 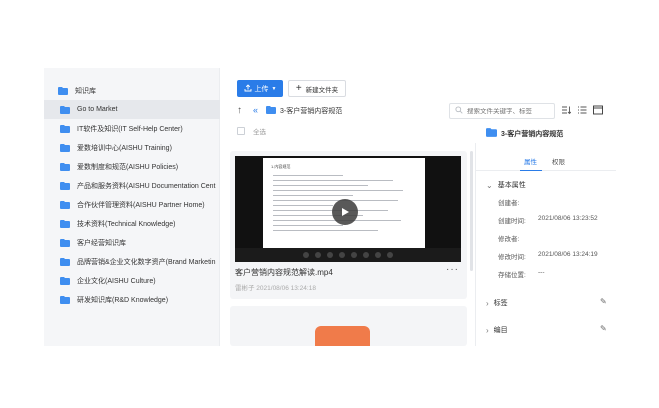 I want to click on sidebar-item-label: 爱数制度和规范(AISHU Policies), so click(x=128, y=167).